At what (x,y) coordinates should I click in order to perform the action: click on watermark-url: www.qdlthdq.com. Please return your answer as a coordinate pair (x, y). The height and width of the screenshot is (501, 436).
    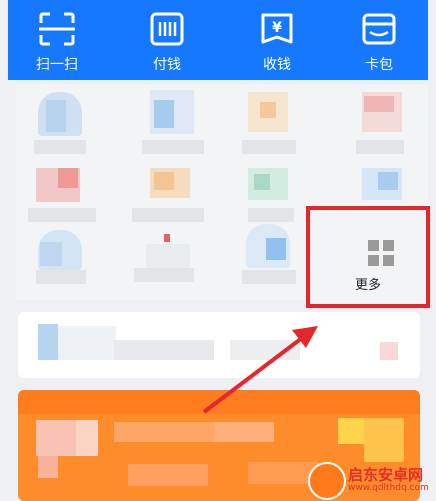
    Looking at the image, I should click on (388, 488).